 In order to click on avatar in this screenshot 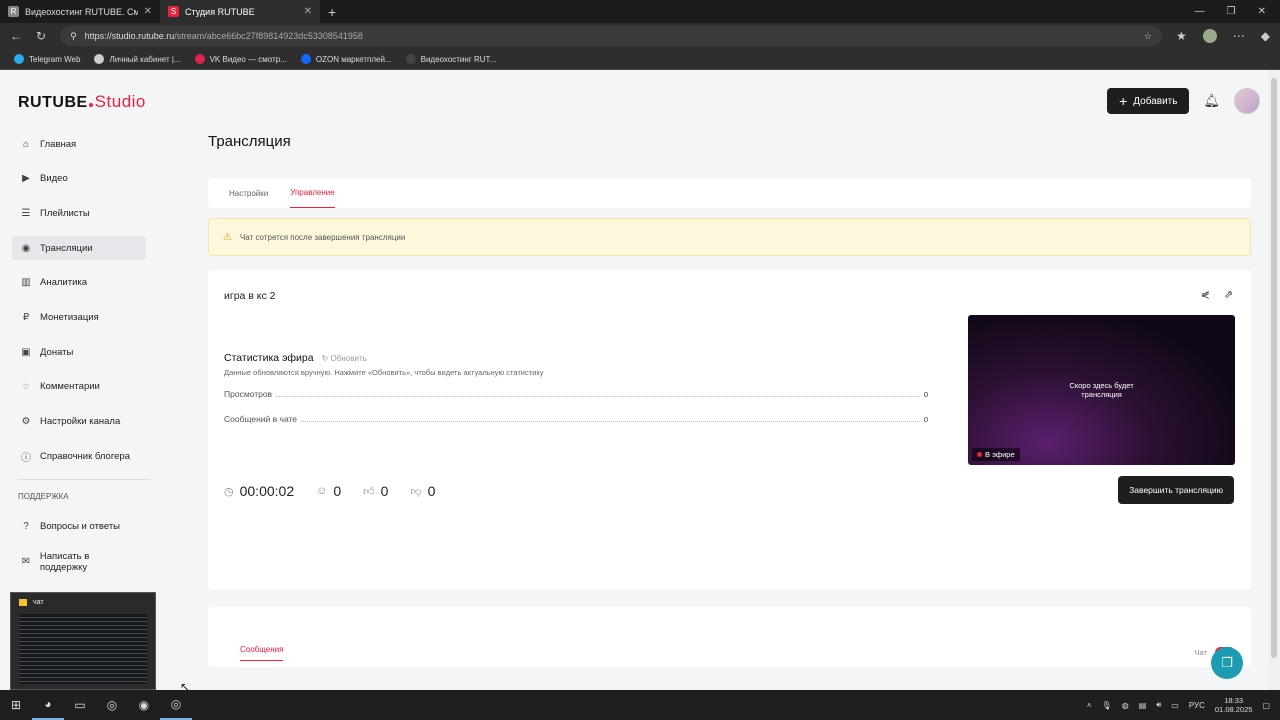, I will do `click(1247, 101)`.